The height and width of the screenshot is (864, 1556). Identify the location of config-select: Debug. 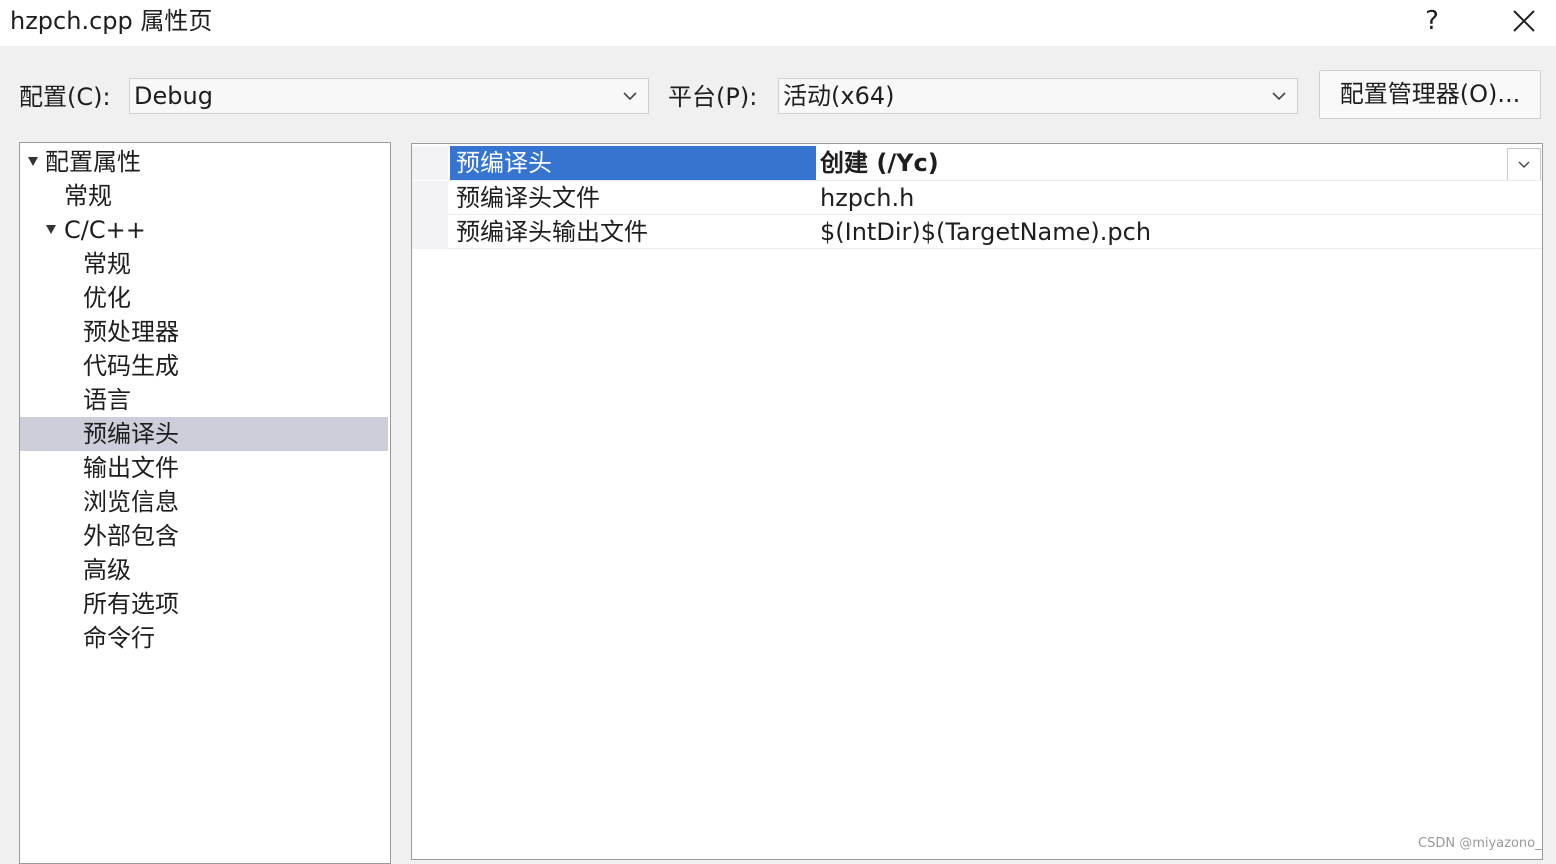
(389, 96).